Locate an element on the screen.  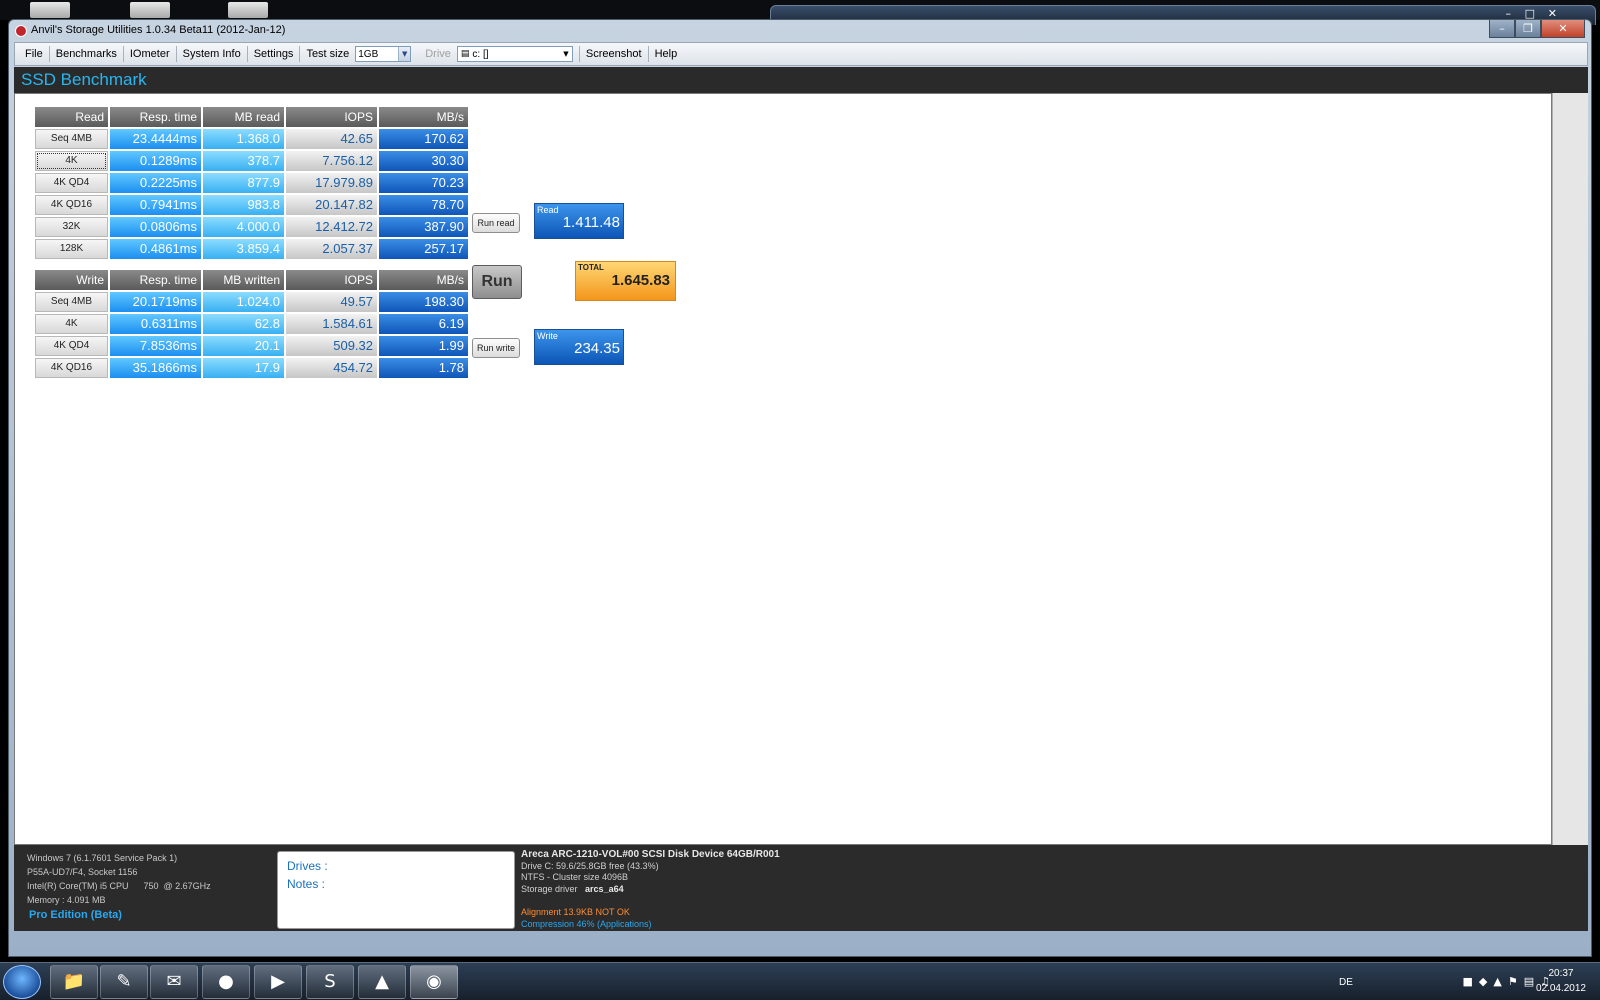
mbs-value: 1.78 is located at coordinates (423, 368).